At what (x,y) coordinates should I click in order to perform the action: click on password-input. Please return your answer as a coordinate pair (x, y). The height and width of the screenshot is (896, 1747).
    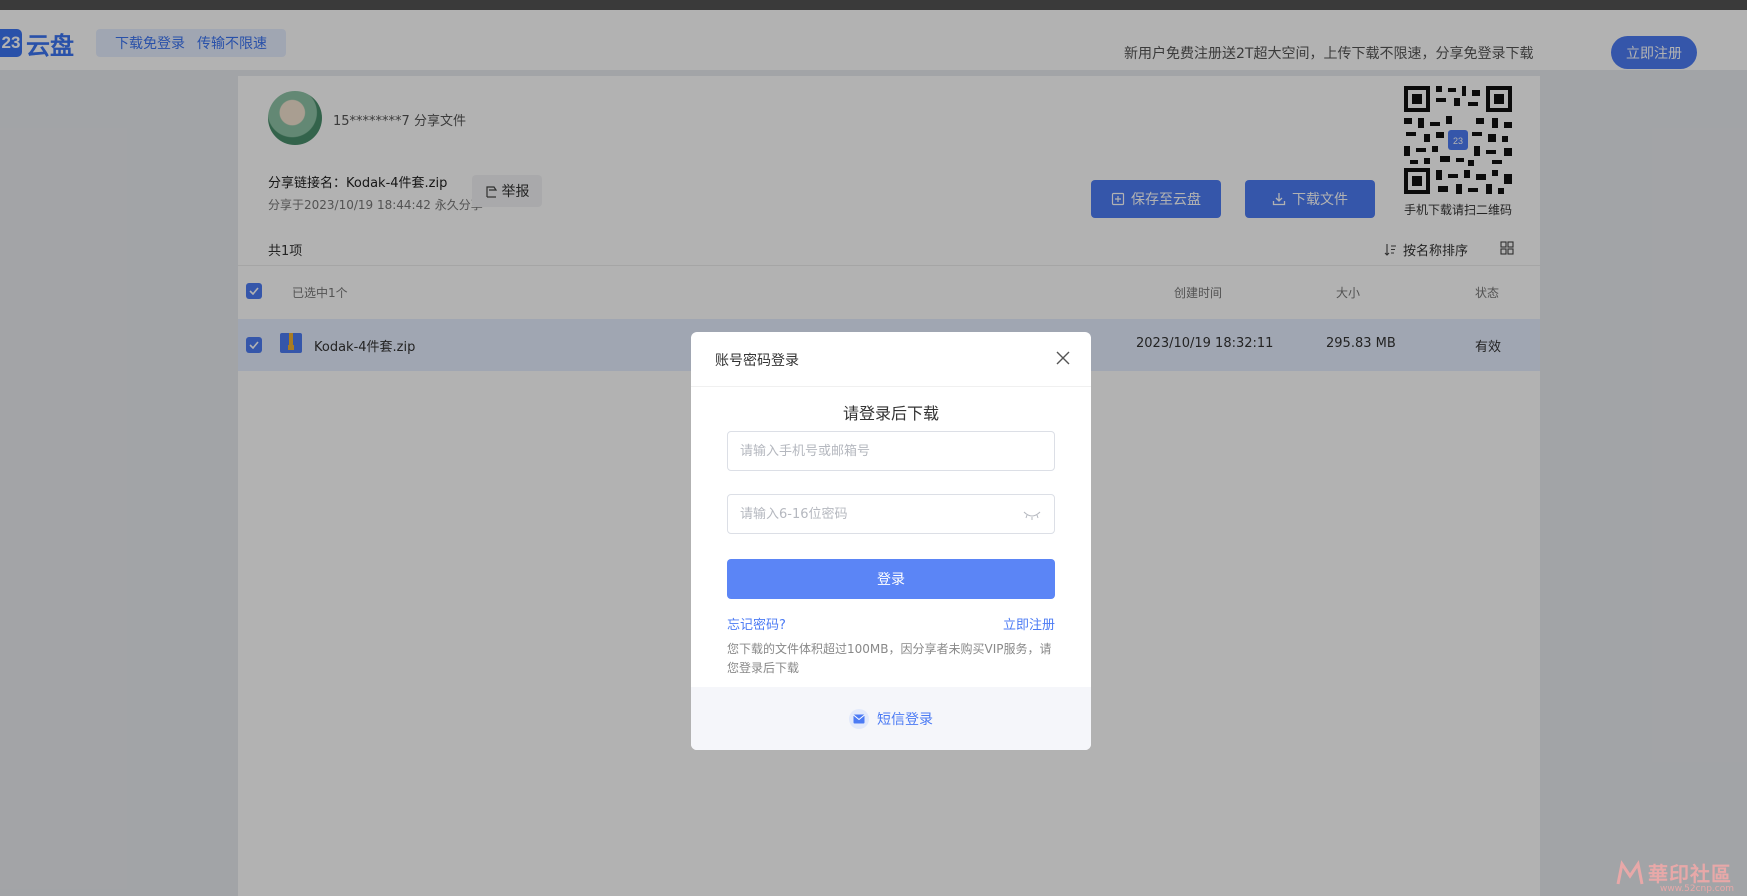
    Looking at the image, I should click on (891, 514).